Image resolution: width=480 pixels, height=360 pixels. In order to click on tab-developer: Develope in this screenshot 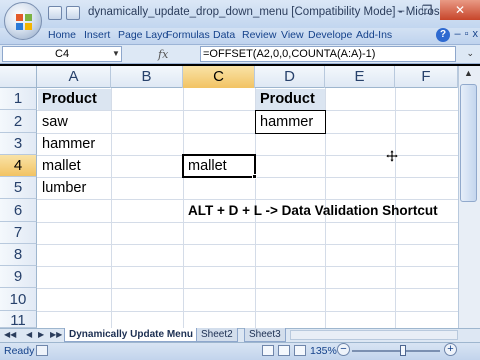, I will do `click(330, 35)`.